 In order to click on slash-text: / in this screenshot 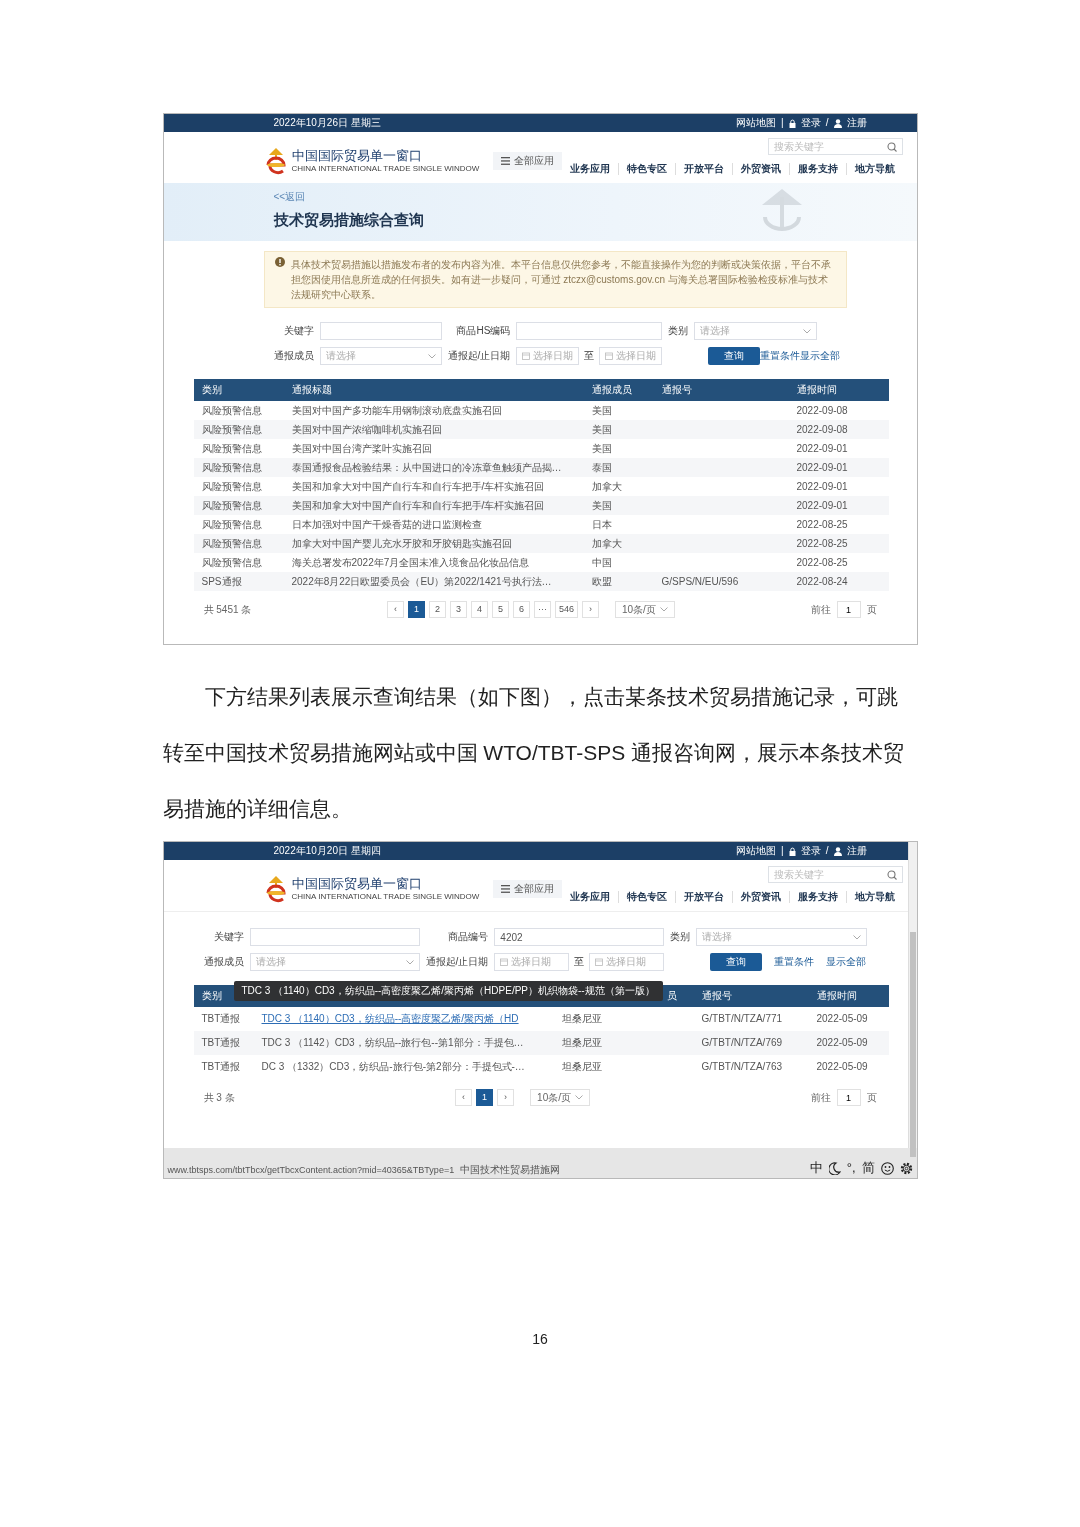, I will do `click(827, 123)`.